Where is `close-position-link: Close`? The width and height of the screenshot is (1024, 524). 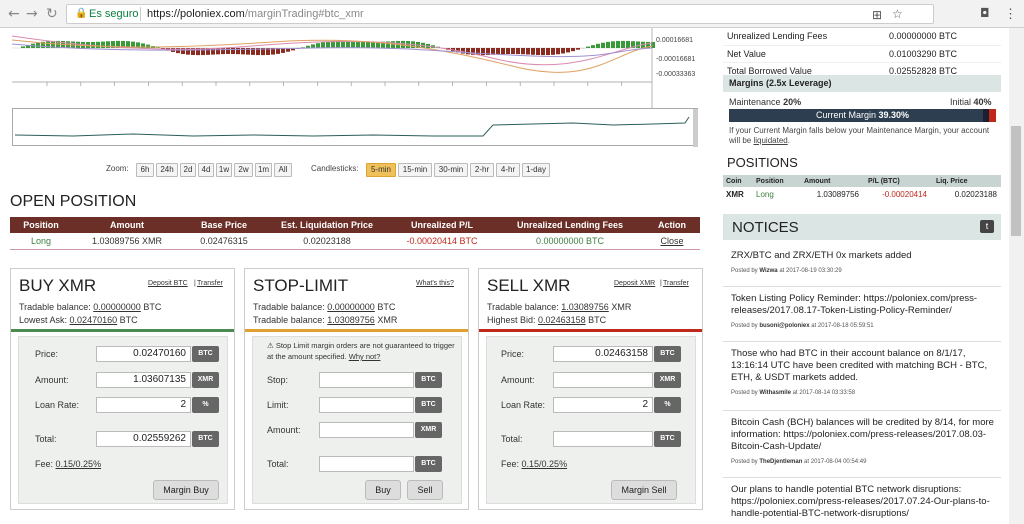 close-position-link: Close is located at coordinates (672, 241).